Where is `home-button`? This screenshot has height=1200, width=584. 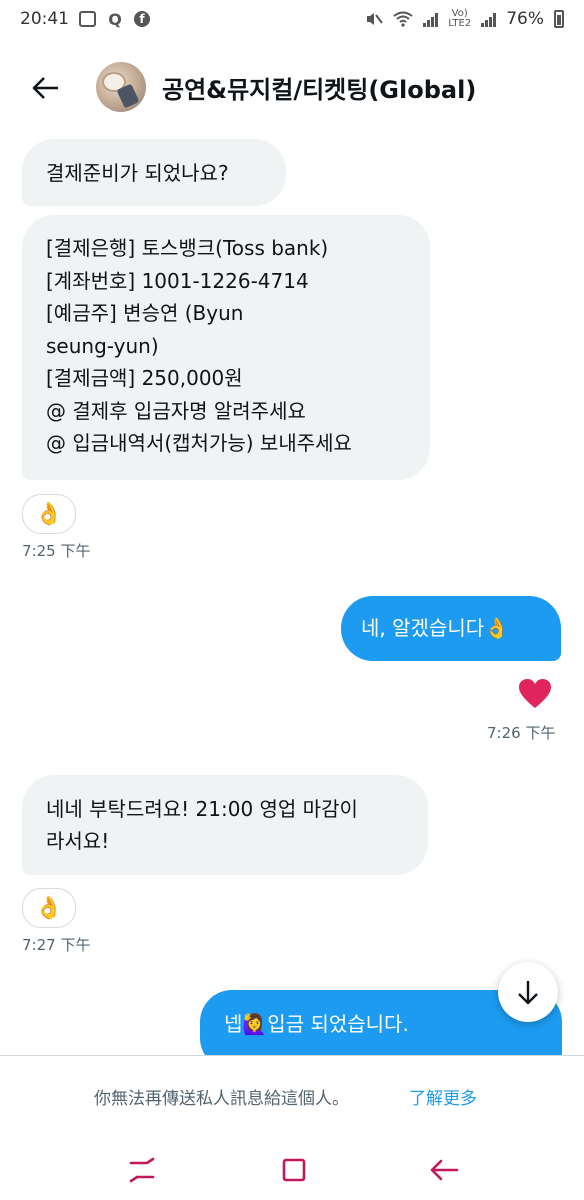
home-button is located at coordinates (294, 1170).